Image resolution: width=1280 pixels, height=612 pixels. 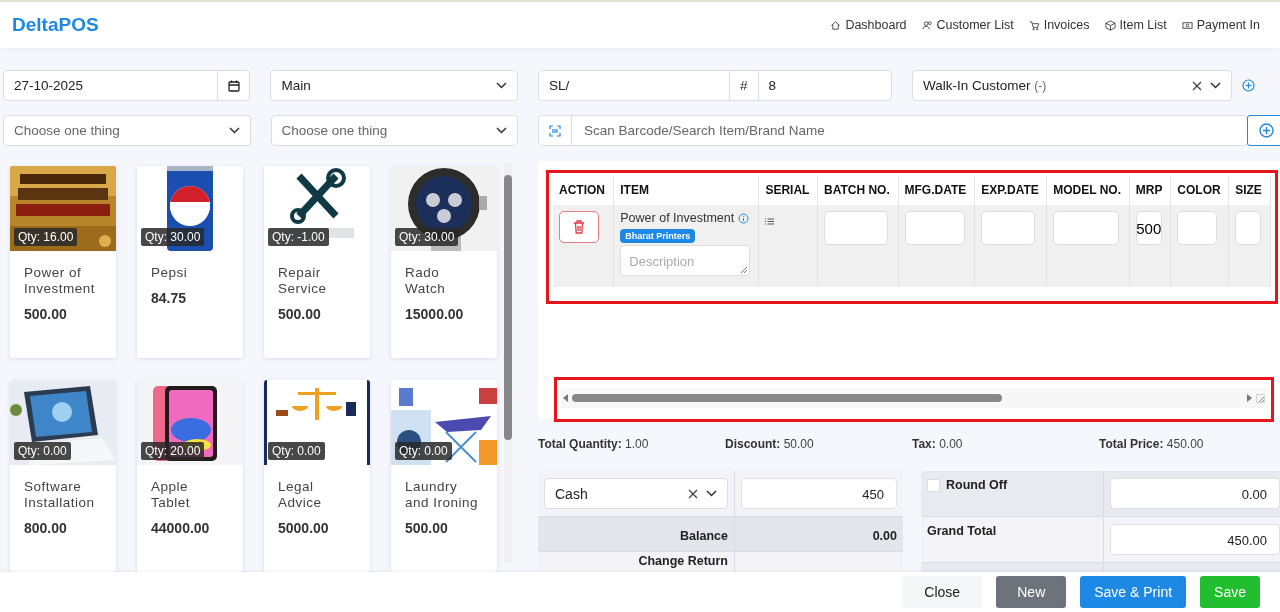 What do you see at coordinates (298, 237) in the screenshot?
I see `quantity-badge: Qty: -1.00` at bounding box center [298, 237].